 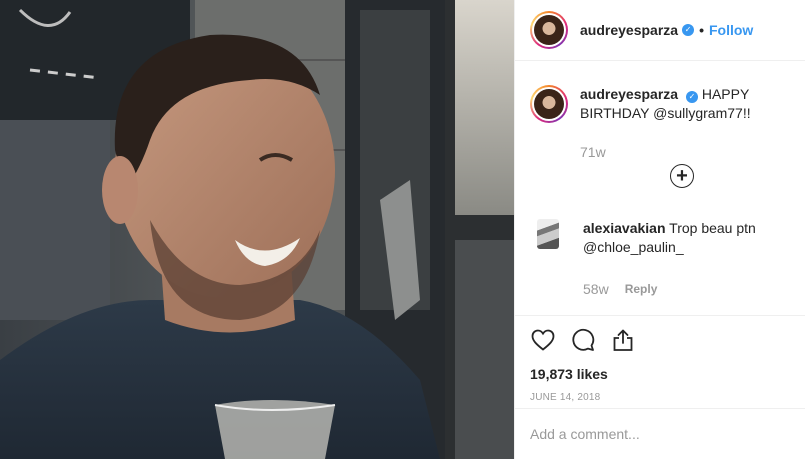 I want to click on author-avatar-image, so click(x=549, y=30).